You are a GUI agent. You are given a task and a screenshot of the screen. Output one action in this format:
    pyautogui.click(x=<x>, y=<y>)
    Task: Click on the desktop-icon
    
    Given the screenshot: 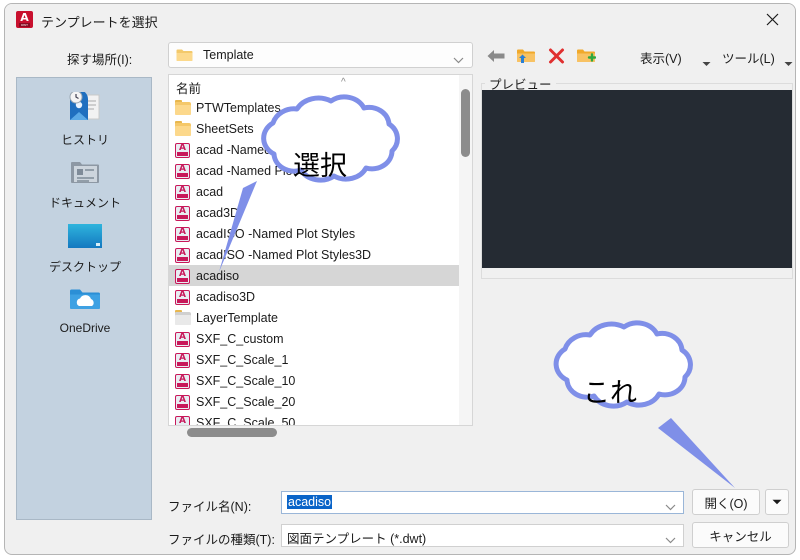 What is the action you would take?
    pyautogui.click(x=85, y=236)
    